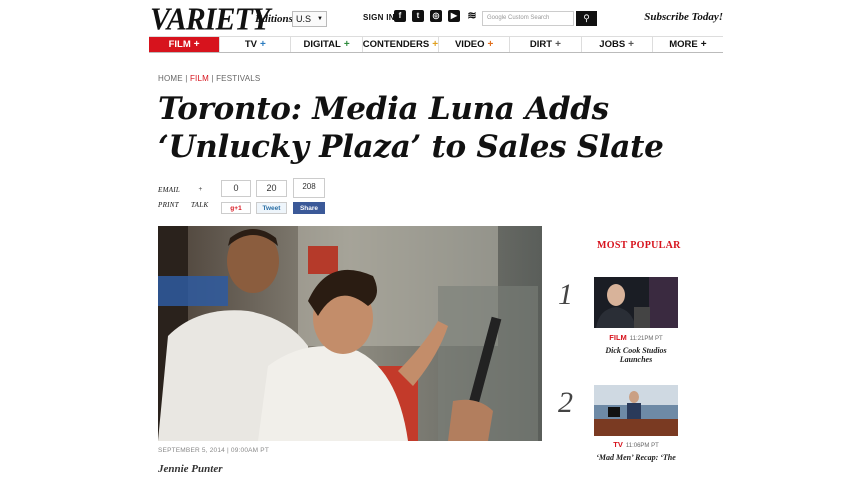  I want to click on chevron-down-icon: ▼, so click(320, 19).